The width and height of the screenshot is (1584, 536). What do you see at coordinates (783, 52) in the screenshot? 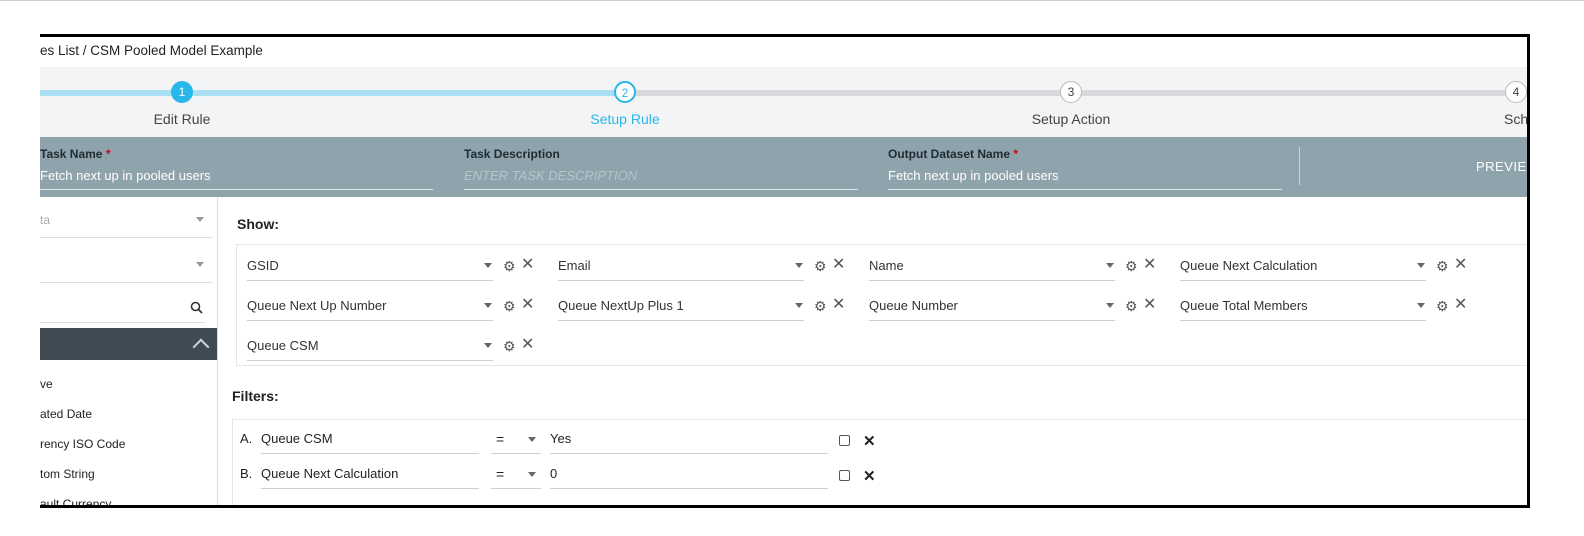
I see `breadcrumb-bar: es List / CSM Pooled Model Example` at bounding box center [783, 52].